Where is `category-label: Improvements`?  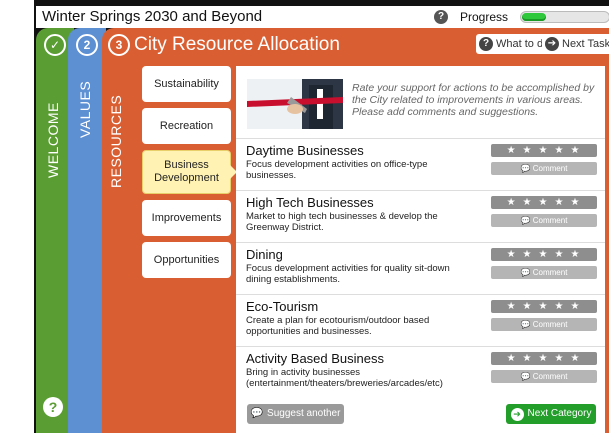 category-label: Improvements is located at coordinates (186, 217).